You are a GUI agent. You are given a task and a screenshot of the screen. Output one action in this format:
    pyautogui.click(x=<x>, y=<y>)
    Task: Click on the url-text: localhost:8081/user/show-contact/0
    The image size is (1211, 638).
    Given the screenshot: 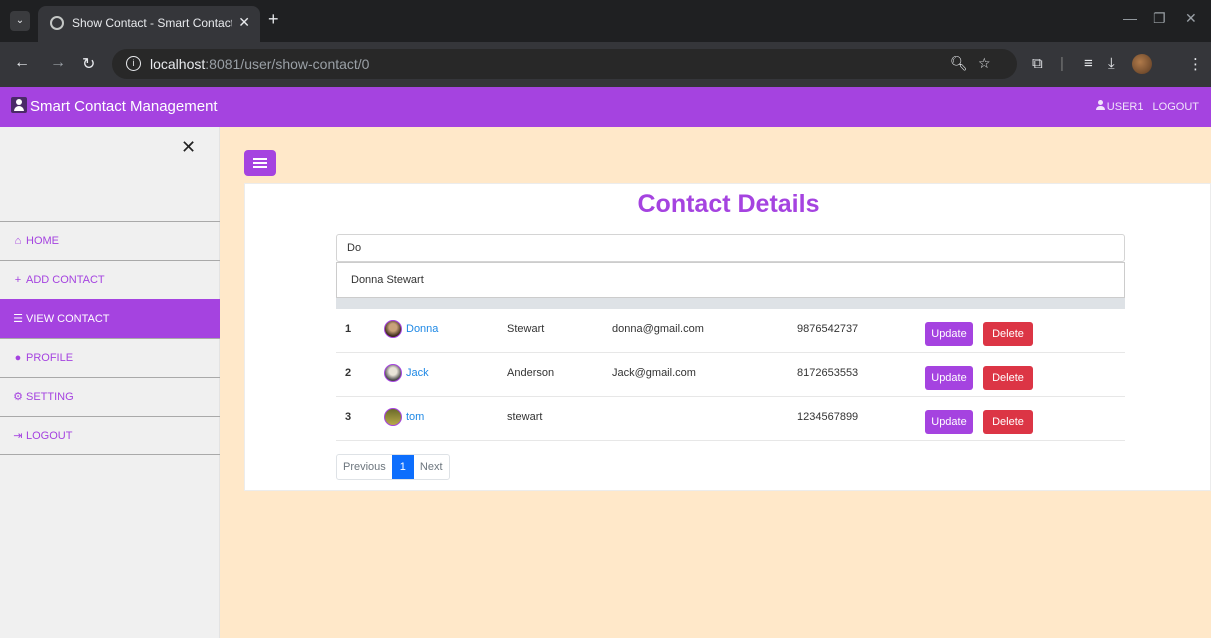 What is the action you would take?
    pyautogui.click(x=260, y=64)
    